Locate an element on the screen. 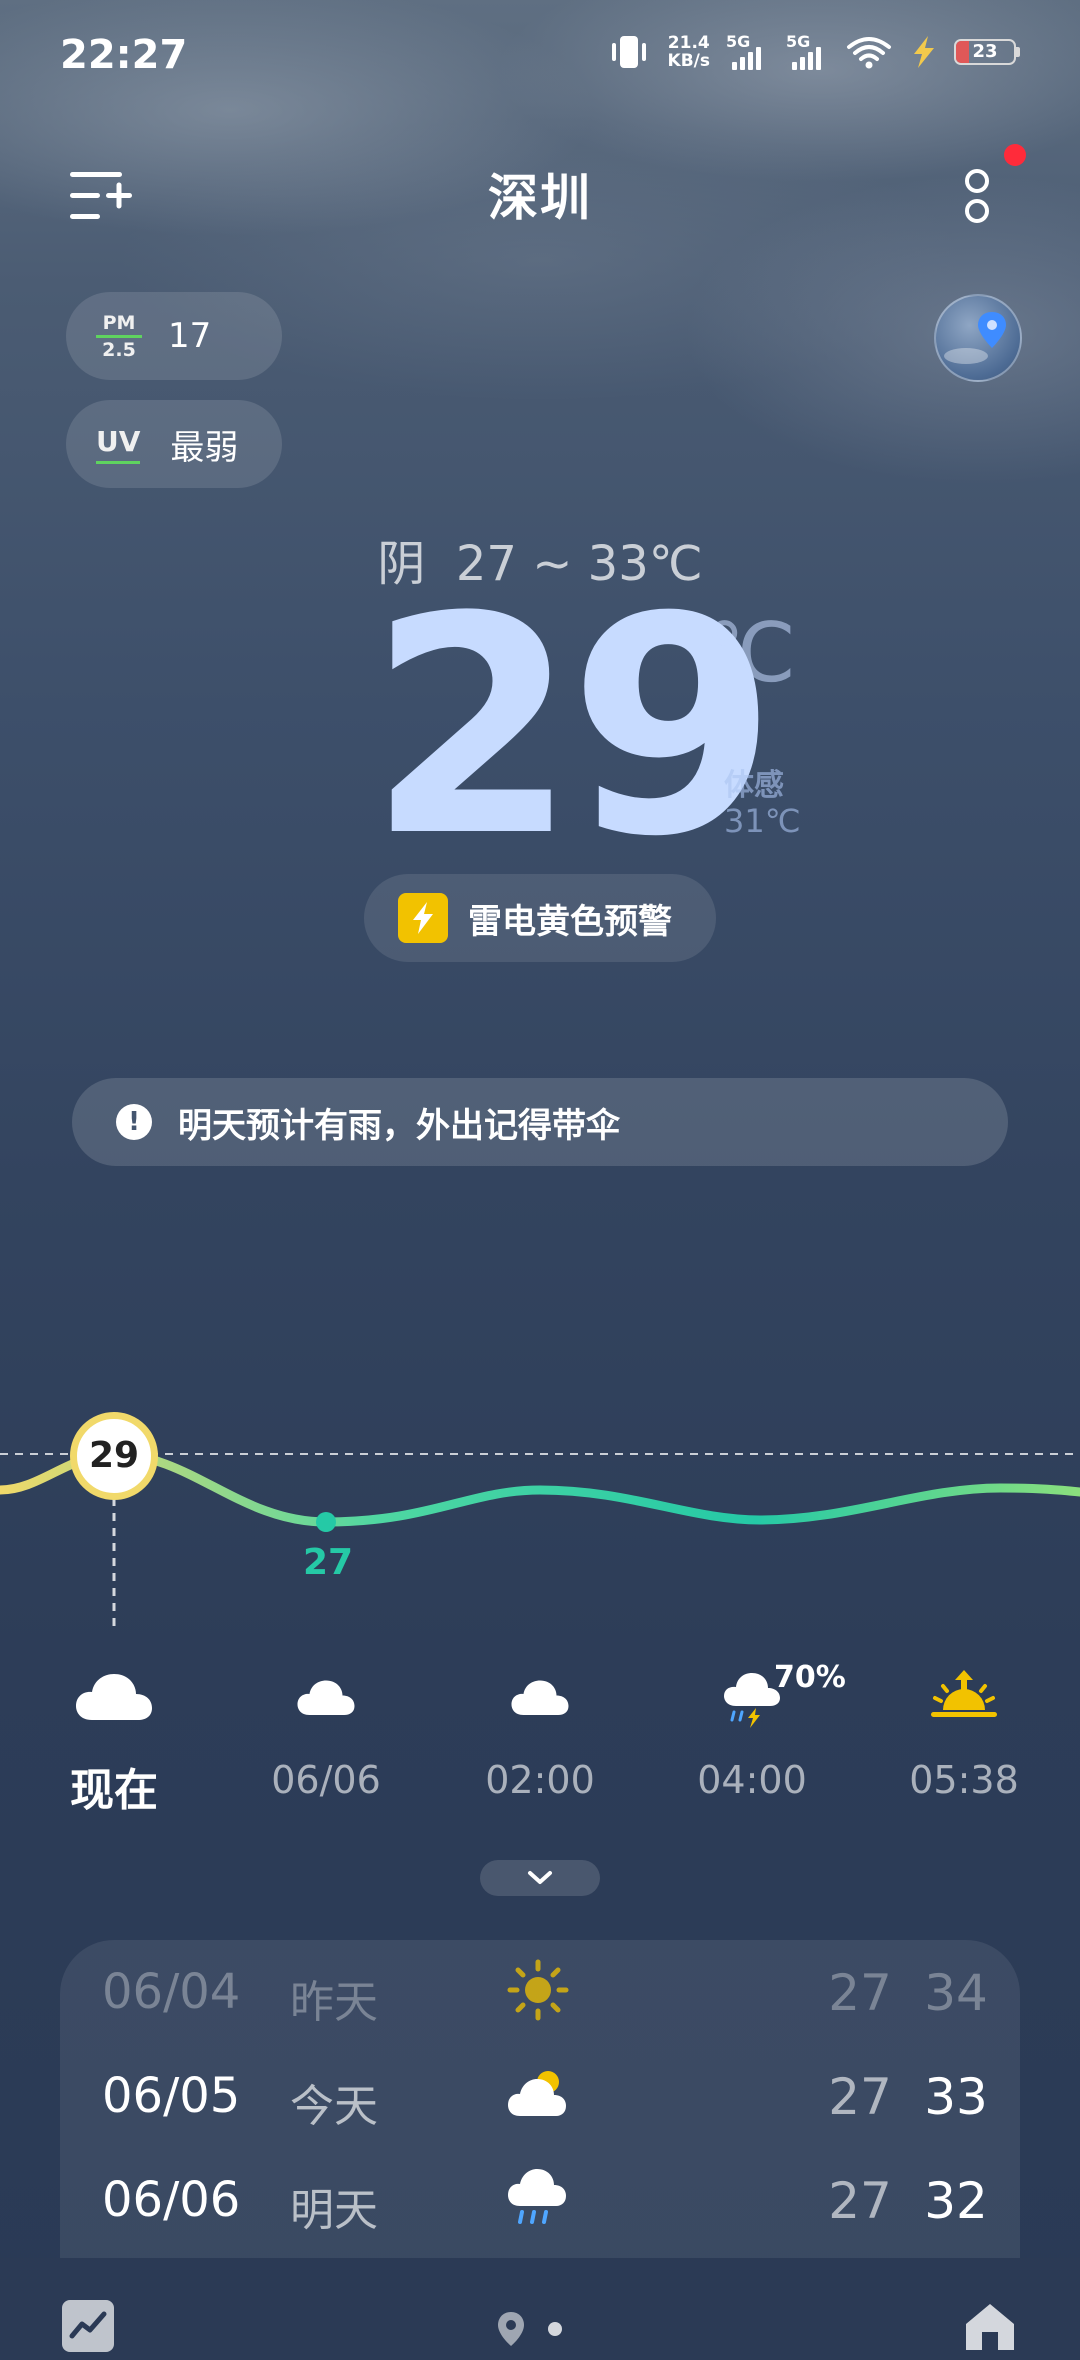 The image size is (1080, 2360). charging-bolt-icon is located at coordinates (924, 52).